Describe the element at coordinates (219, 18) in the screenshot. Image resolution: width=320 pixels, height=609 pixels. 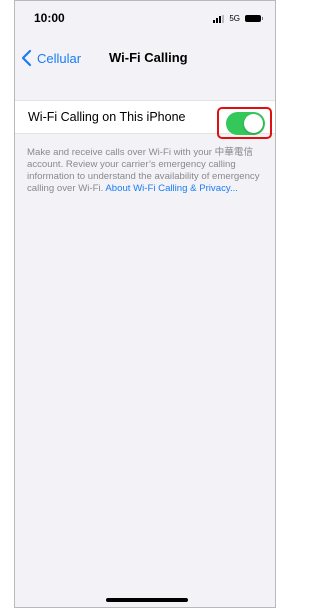
I see `signal-bars-icon` at that location.